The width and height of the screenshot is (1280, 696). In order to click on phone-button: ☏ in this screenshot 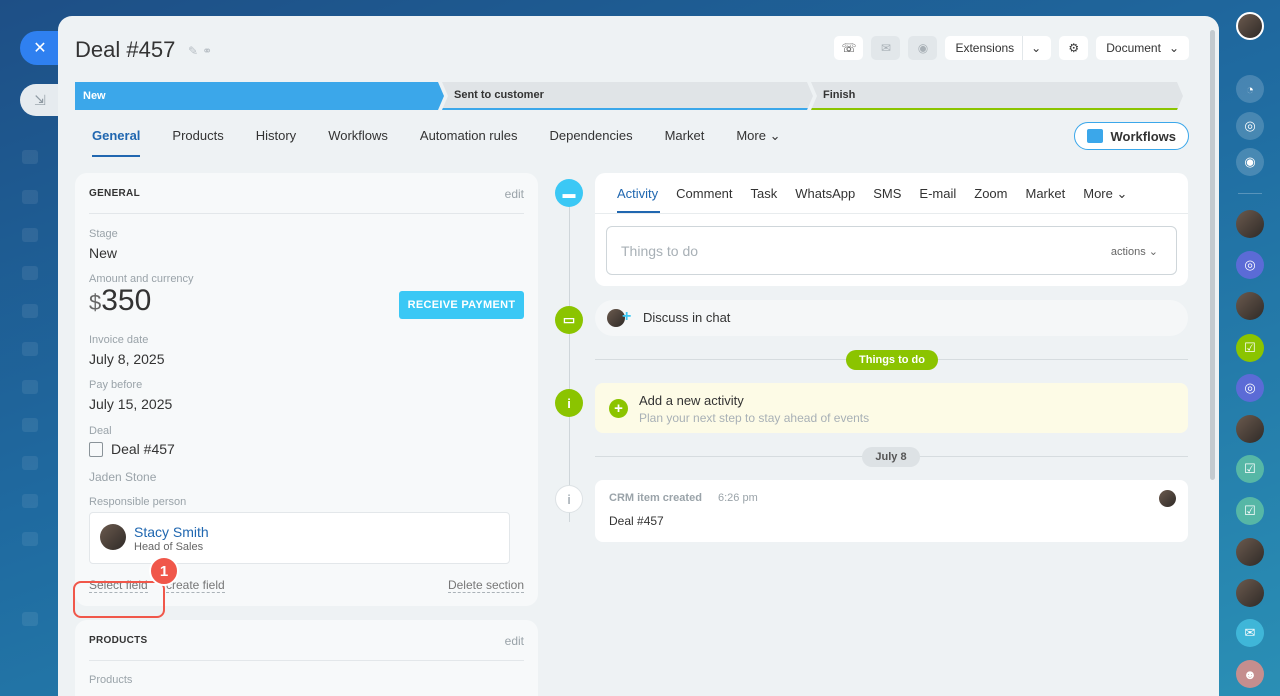, I will do `click(849, 48)`.